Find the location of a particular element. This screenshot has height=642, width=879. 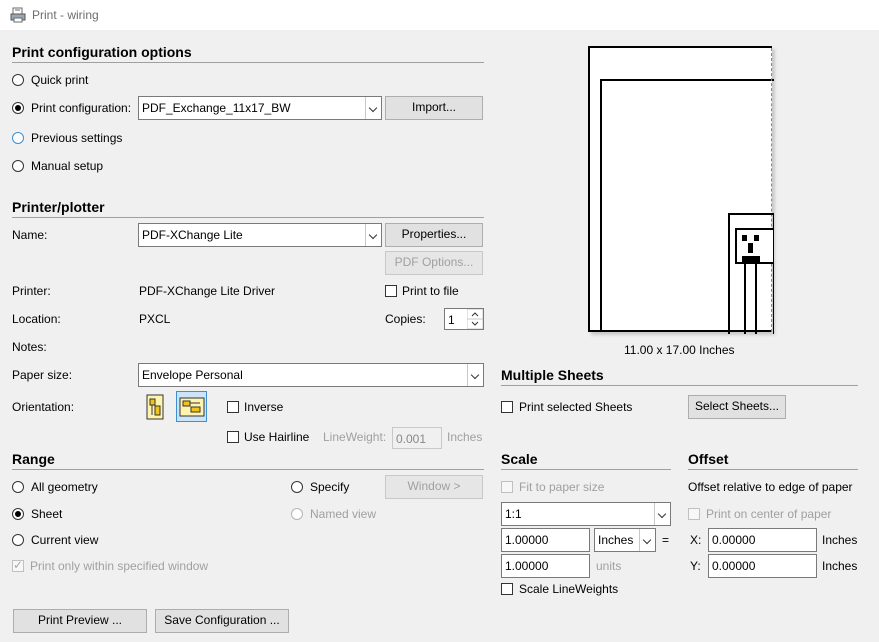

manual-setup-label: Manual setup is located at coordinates (67, 166).